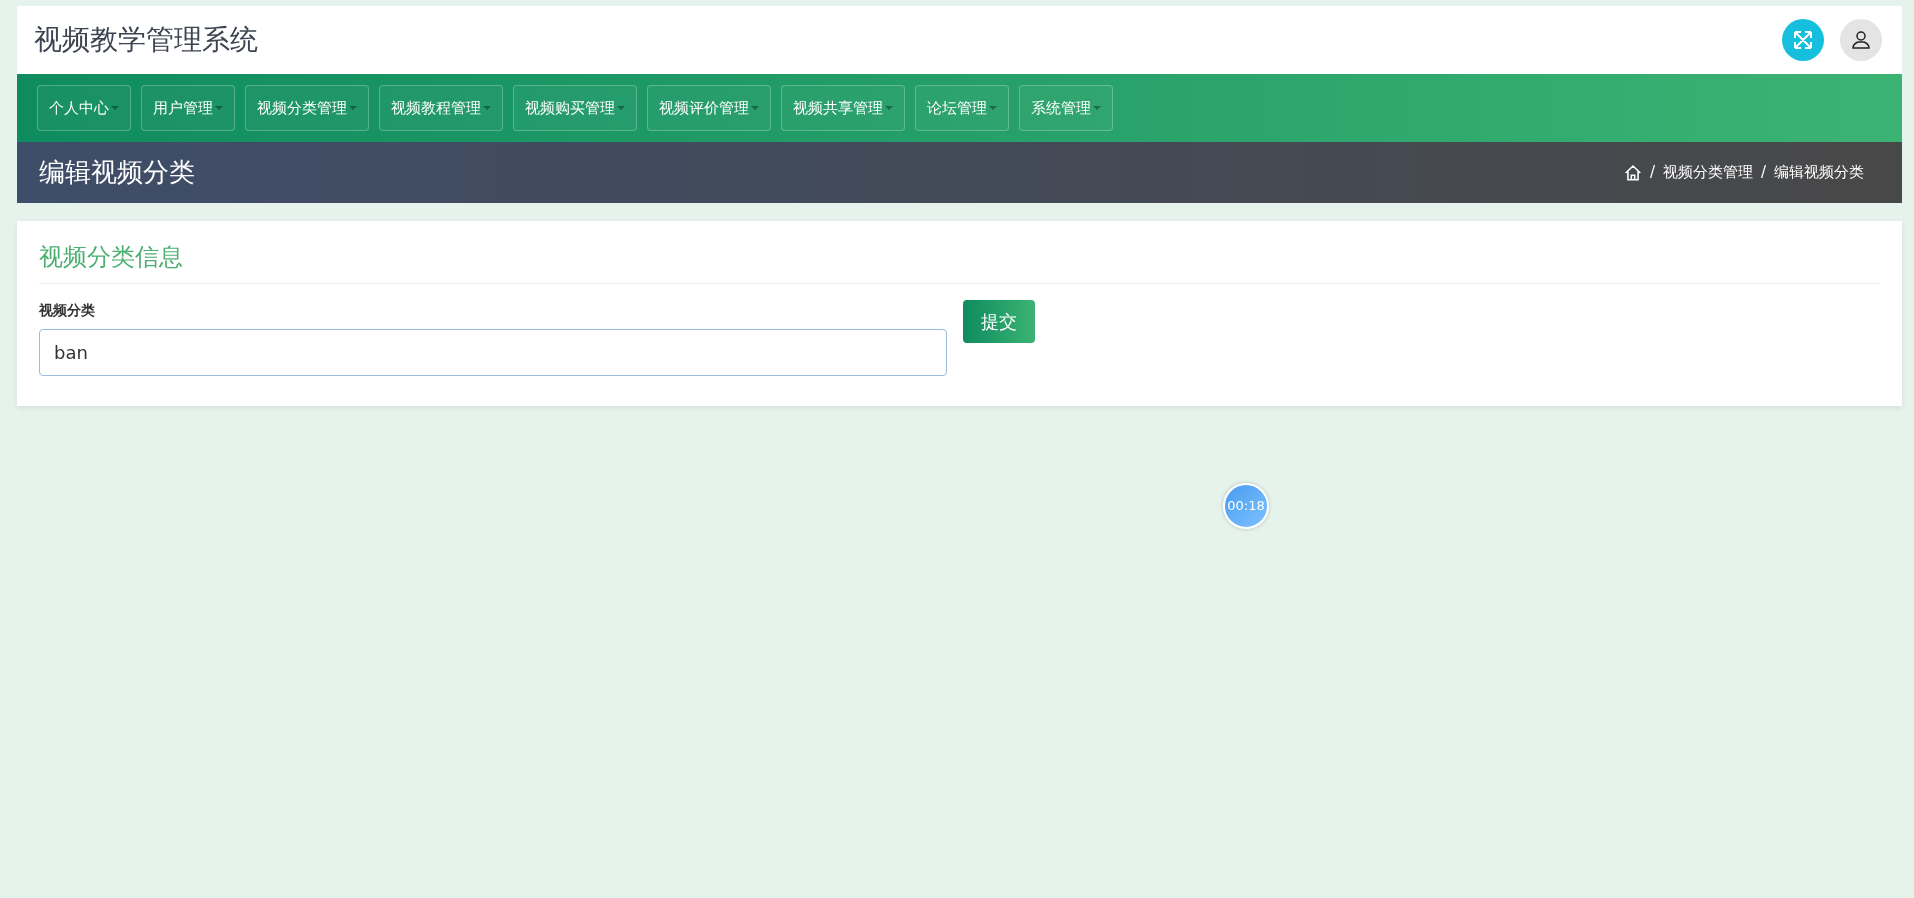 The image size is (1914, 898). What do you see at coordinates (84, 108) in the screenshot?
I see `nav-menu-button: 个人中心` at bounding box center [84, 108].